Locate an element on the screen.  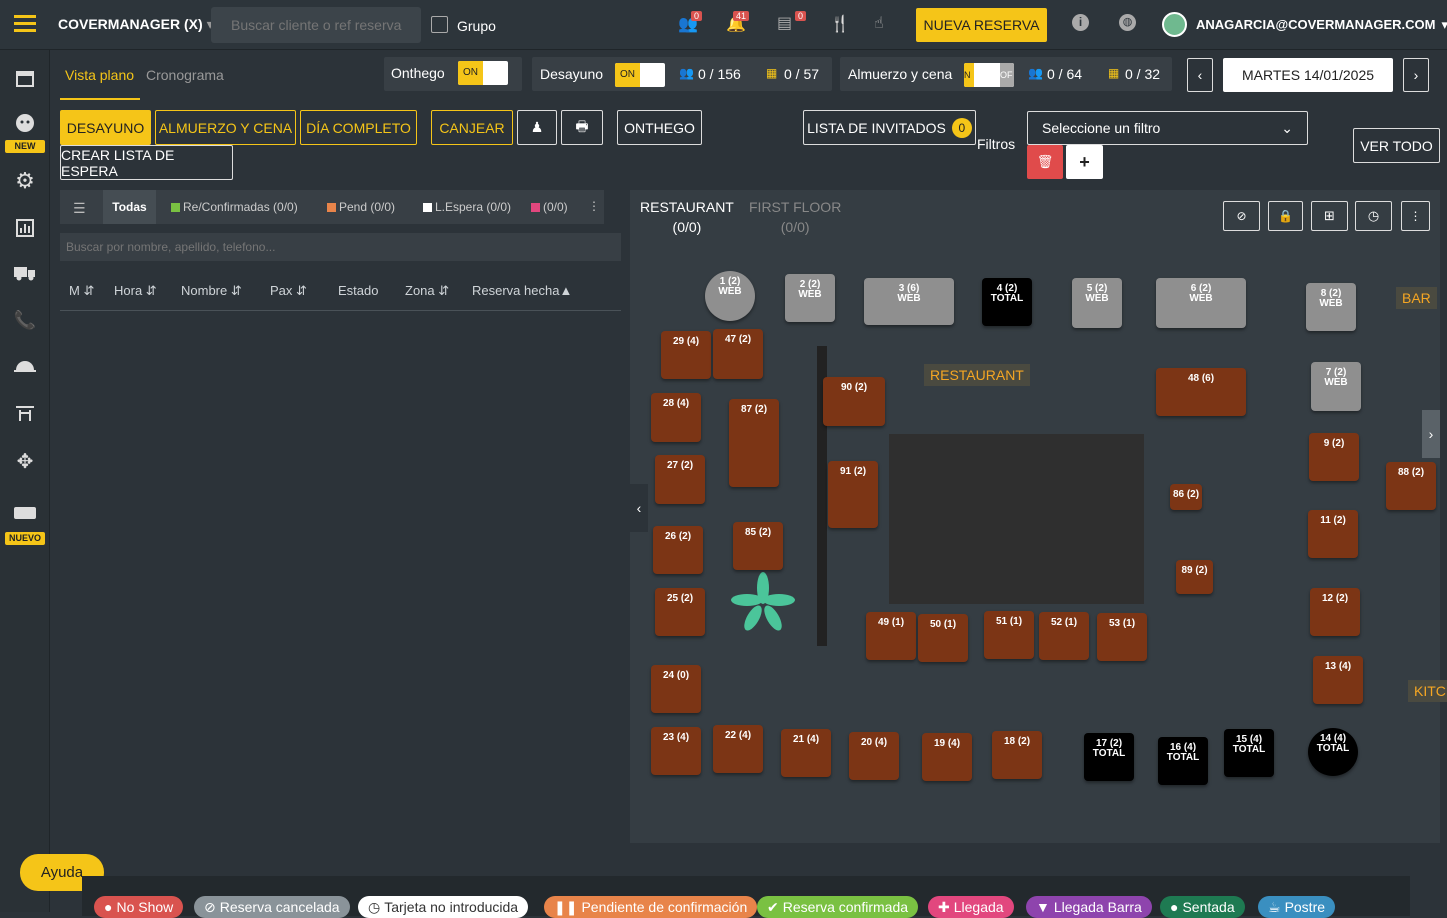
ver-todo-button: VER TODO is located at coordinates (1396, 145).